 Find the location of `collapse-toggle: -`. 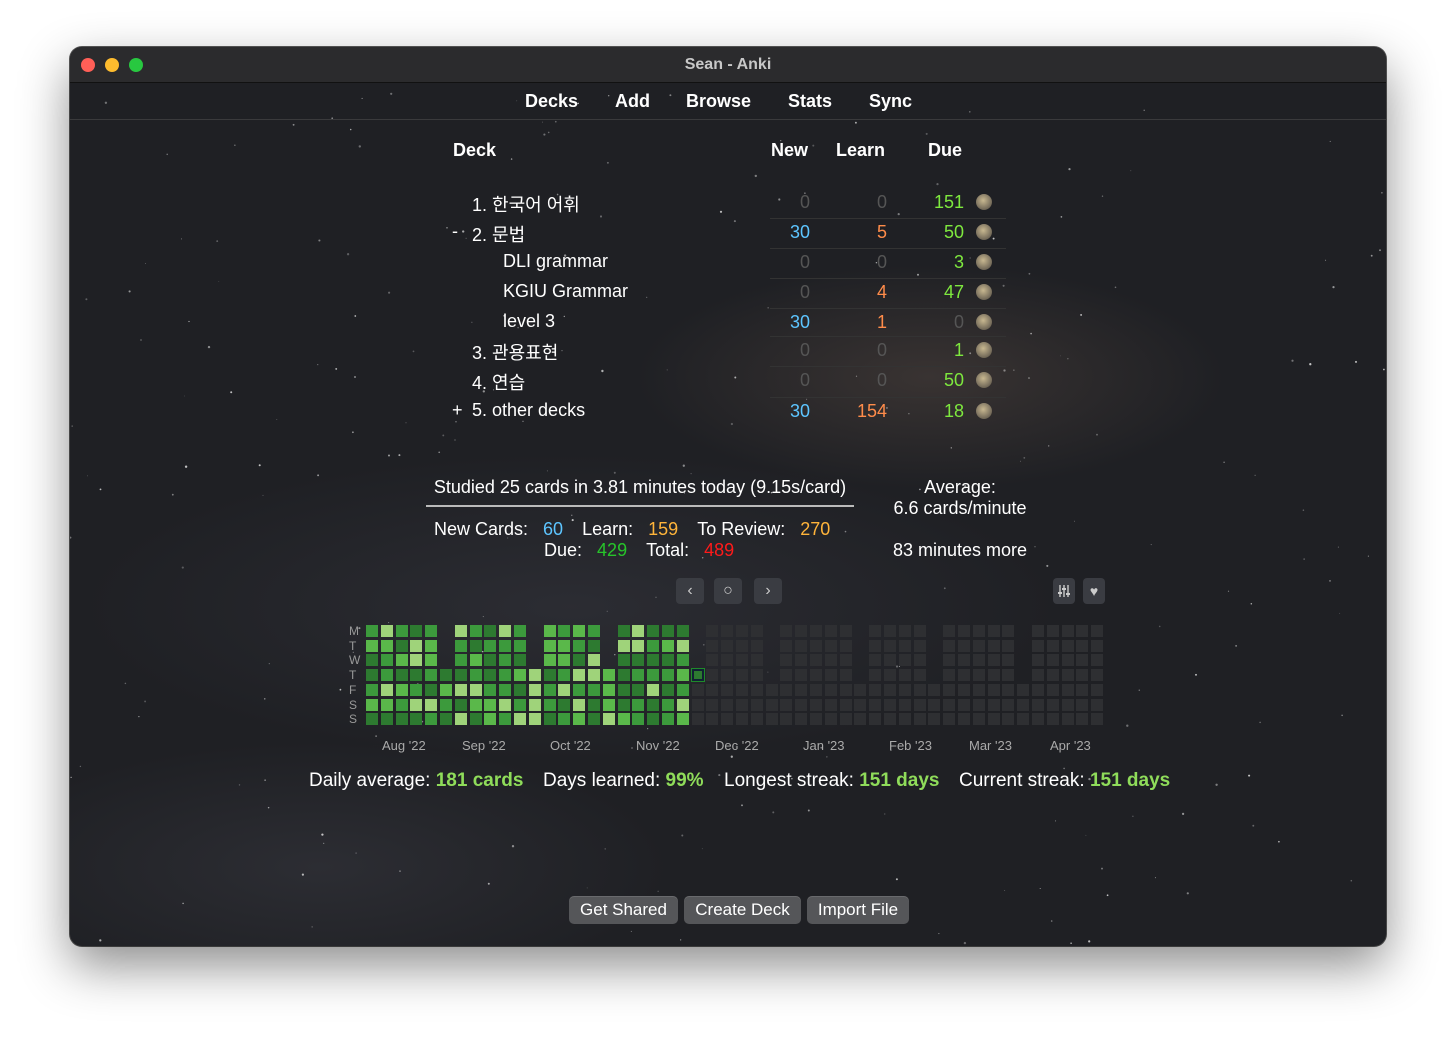

collapse-toggle: - is located at coordinates (455, 231).